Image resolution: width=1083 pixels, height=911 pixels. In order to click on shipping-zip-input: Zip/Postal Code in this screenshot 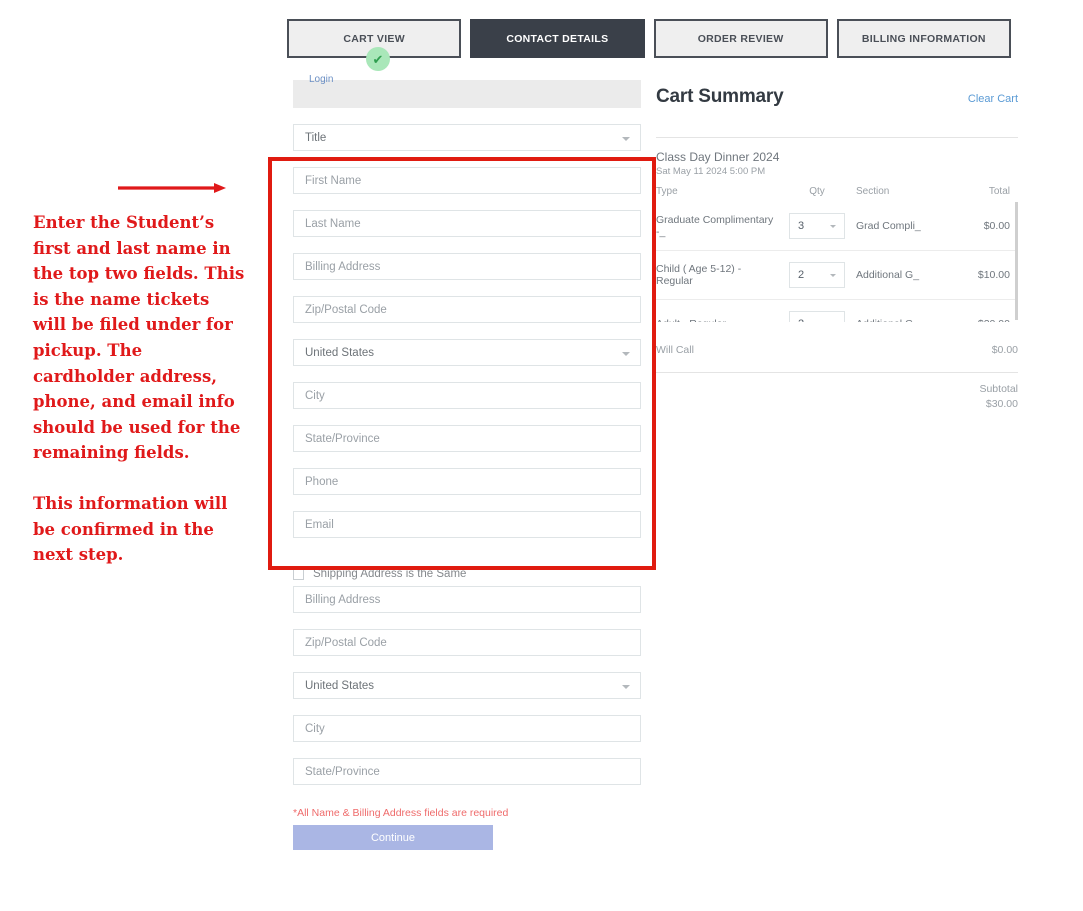, I will do `click(467, 642)`.